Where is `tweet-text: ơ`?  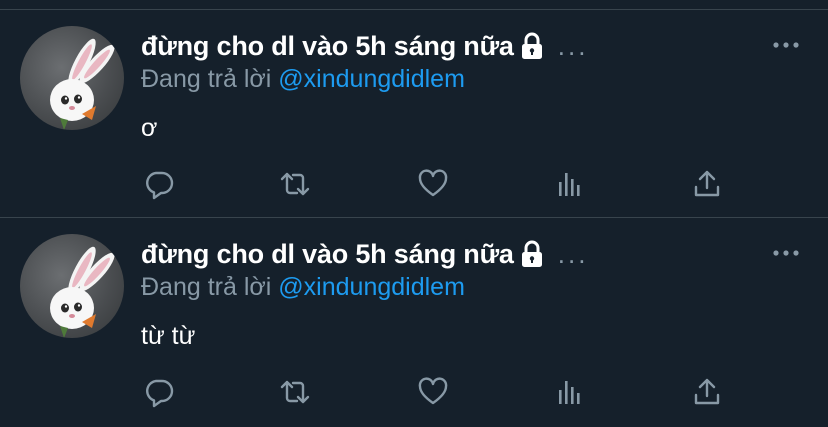
tweet-text: ơ is located at coordinates (149, 128).